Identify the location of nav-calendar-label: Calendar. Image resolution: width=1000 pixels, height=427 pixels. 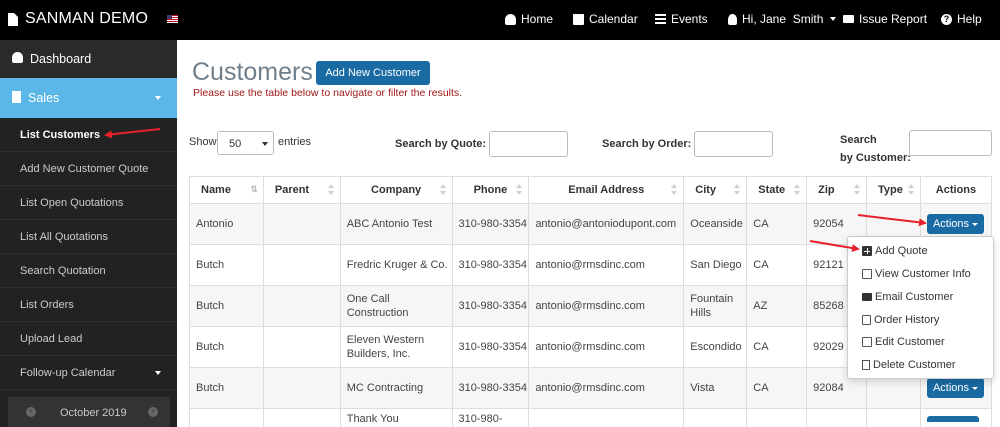
(613, 19).